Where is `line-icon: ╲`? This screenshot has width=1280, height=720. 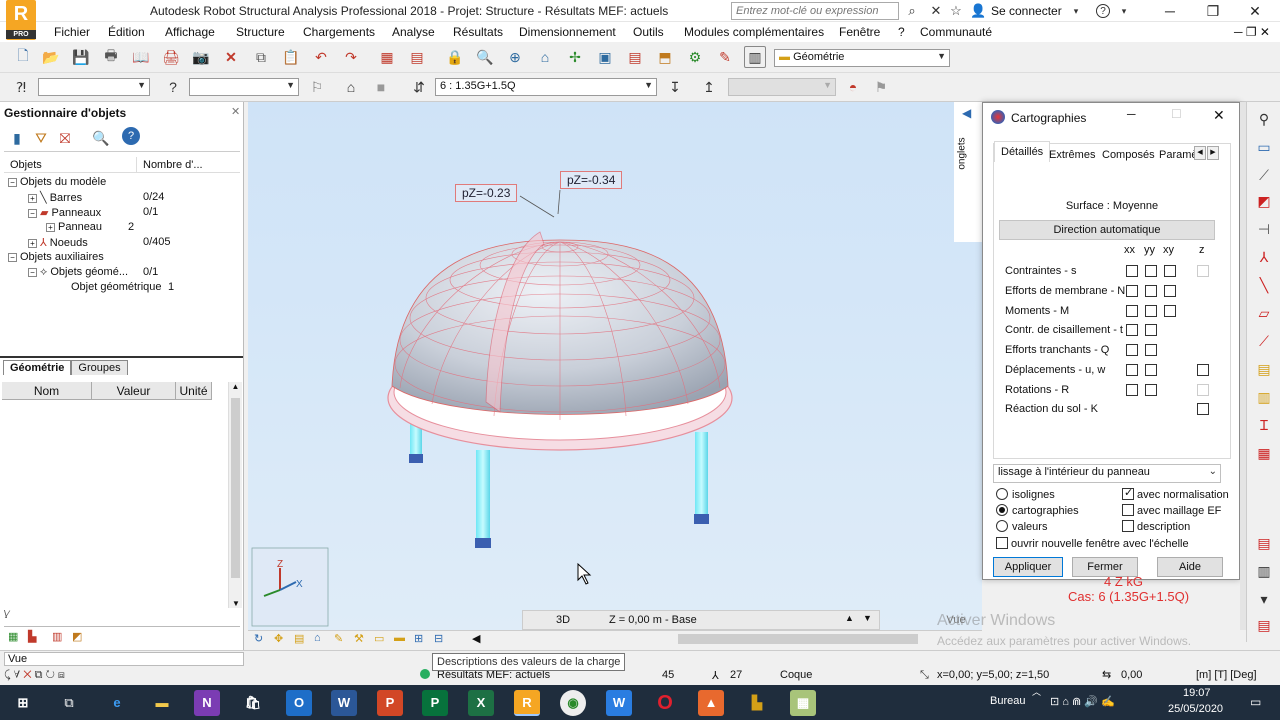
line-icon: ╲ is located at coordinates (1264, 285).